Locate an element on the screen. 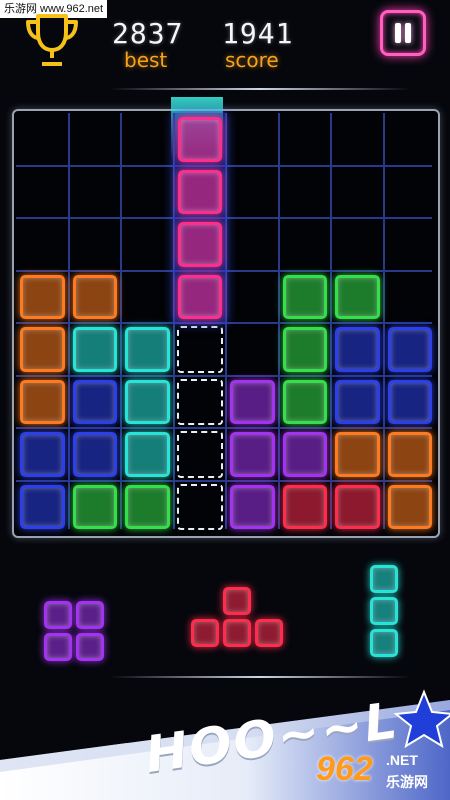 The width and height of the screenshot is (450, 800). pause-button is located at coordinates (403, 33).